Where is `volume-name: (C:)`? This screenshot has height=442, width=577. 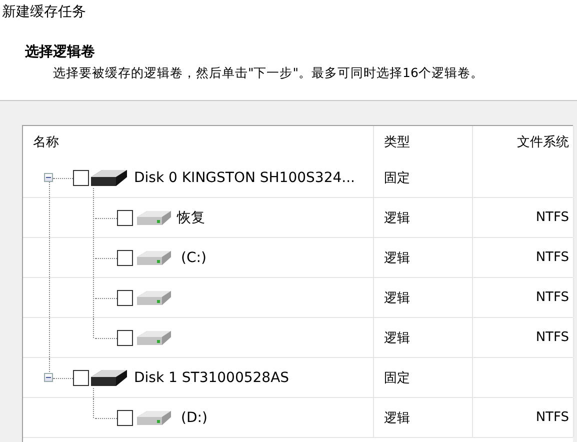 volume-name: (C:) is located at coordinates (193, 258).